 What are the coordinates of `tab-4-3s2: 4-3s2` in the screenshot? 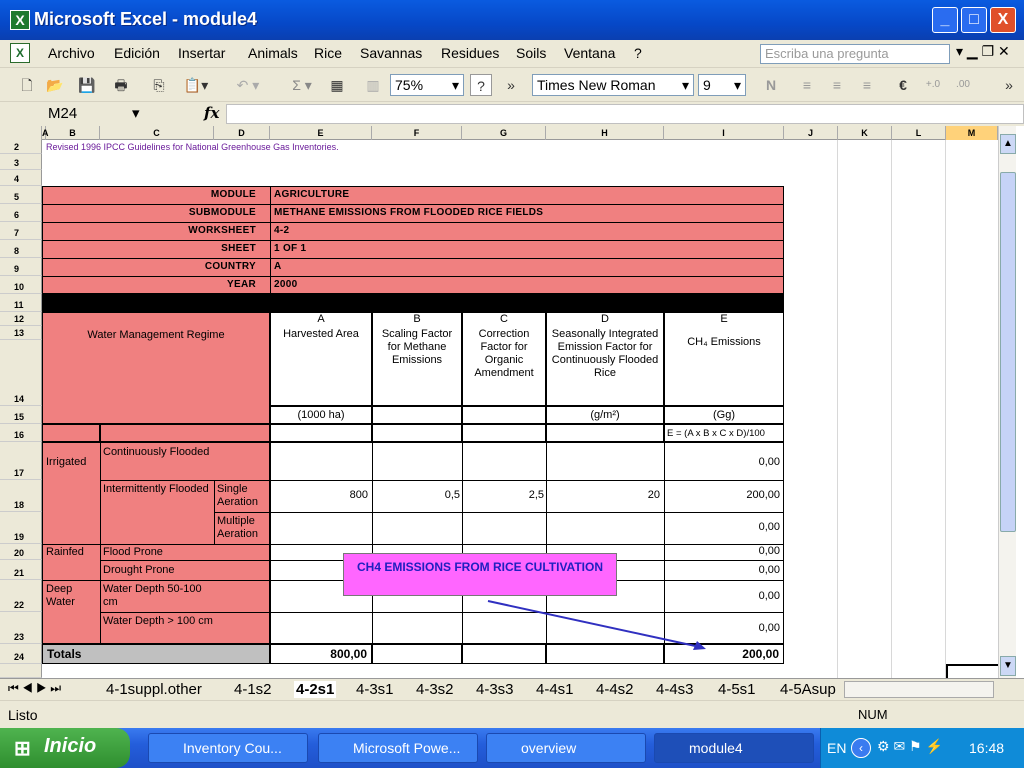 It's located at (435, 689).